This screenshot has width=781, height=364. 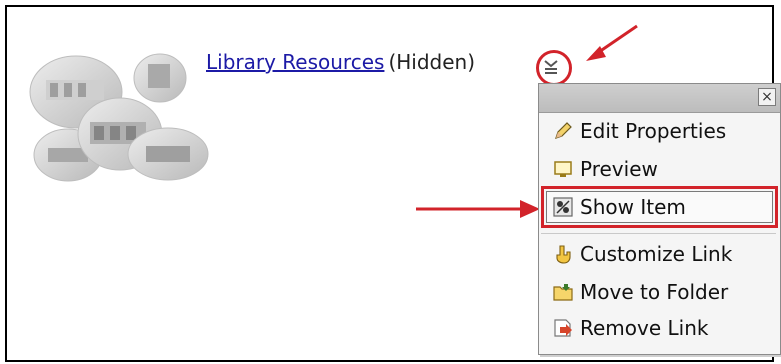 I want to click on annotation-arrow-top, so click(x=612, y=42).